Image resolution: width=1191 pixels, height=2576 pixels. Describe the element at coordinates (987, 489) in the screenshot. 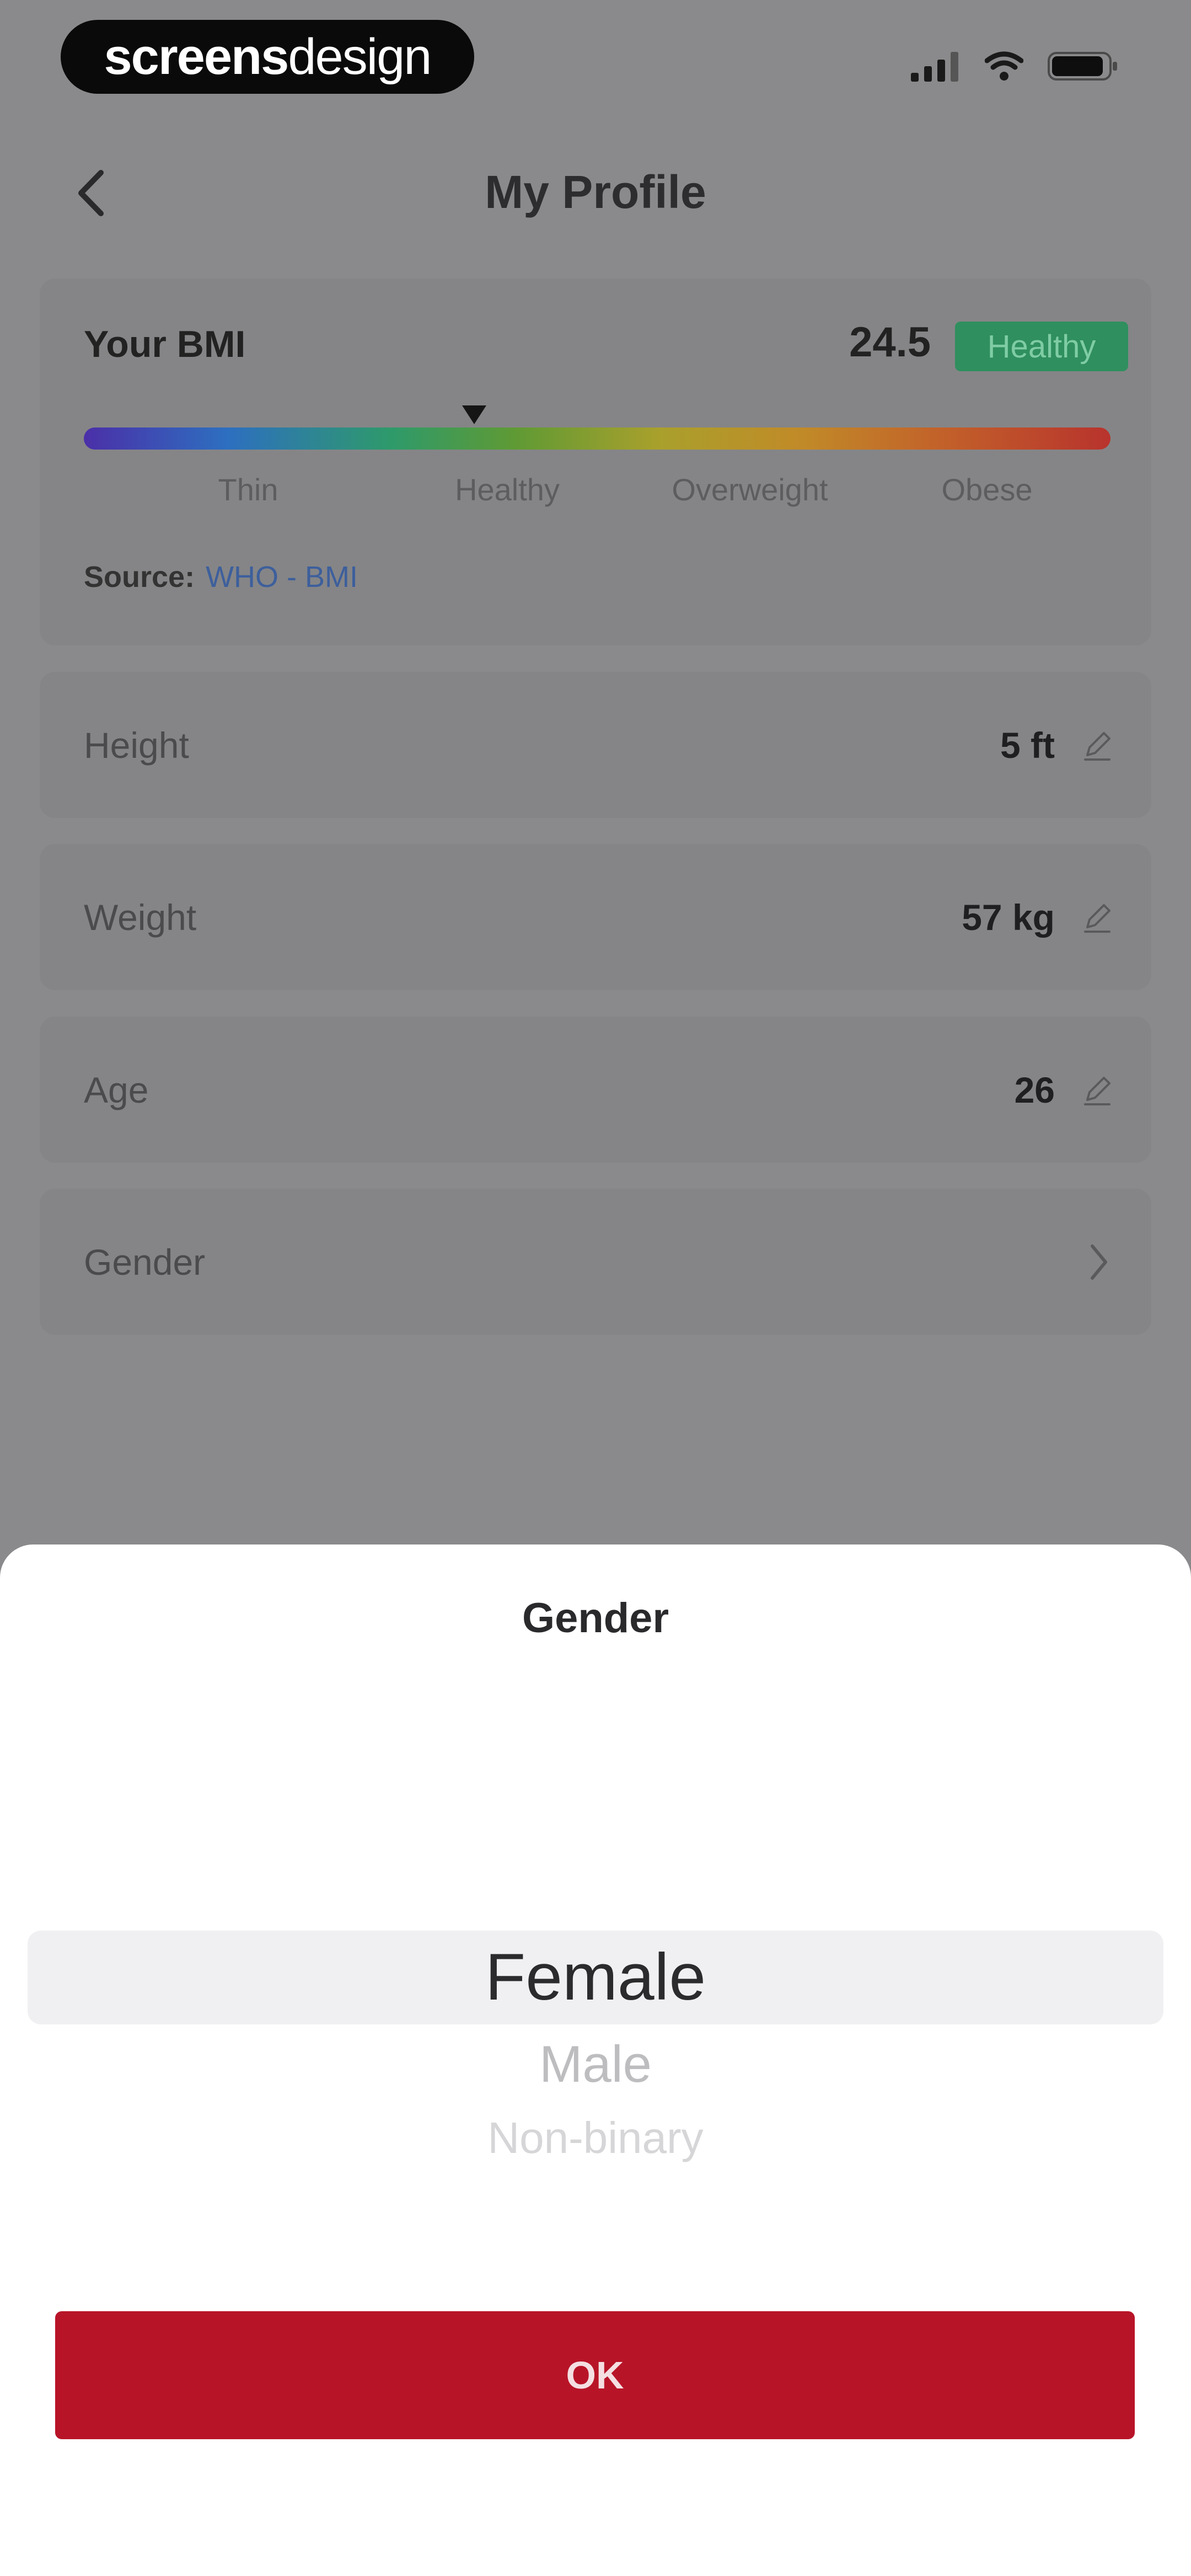

I see `bmi-category-obese: Obese` at that location.